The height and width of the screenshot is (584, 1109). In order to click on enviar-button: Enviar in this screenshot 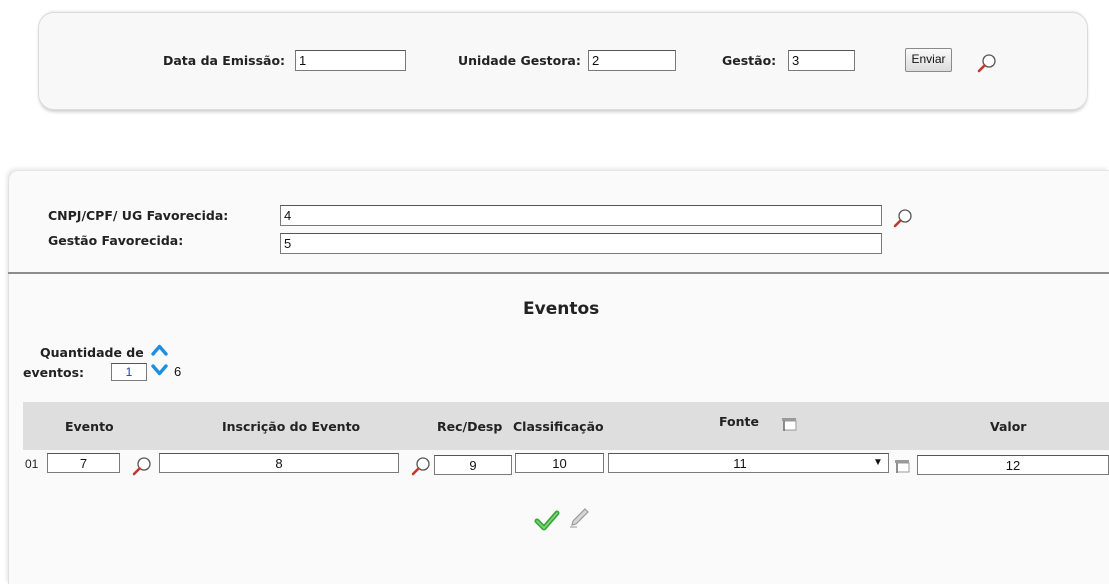, I will do `click(928, 60)`.